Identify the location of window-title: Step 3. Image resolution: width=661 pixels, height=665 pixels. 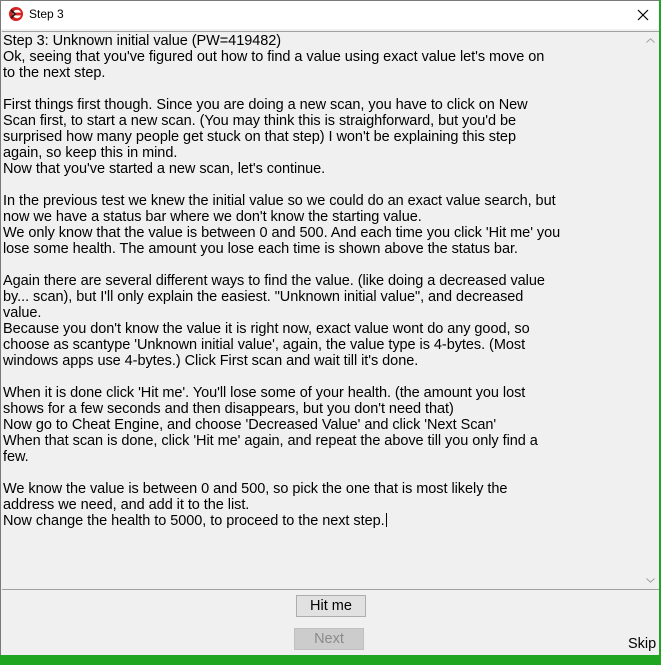
(46, 14).